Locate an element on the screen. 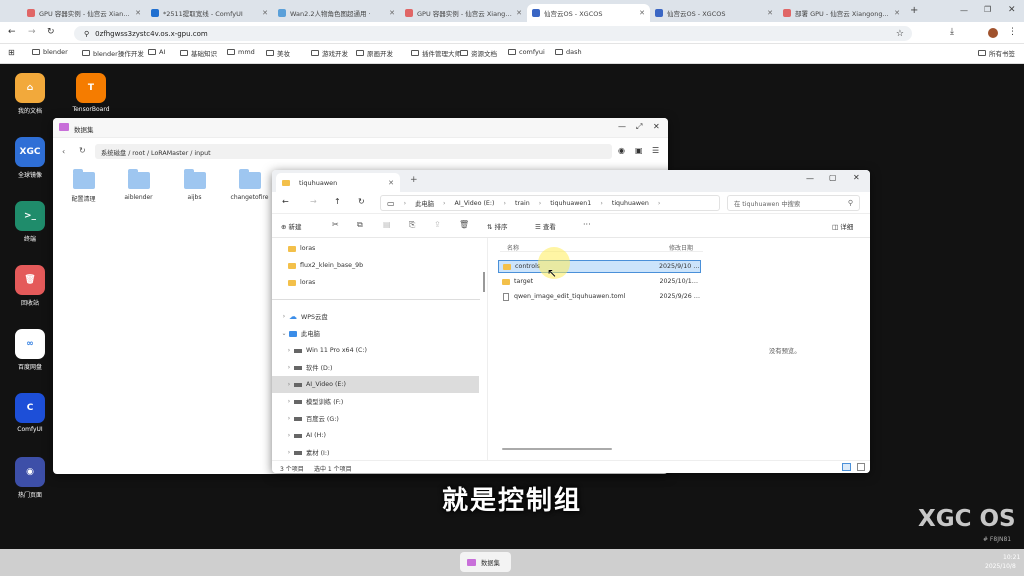  breadcrumb-item: tiquhuawen1 is located at coordinates (570, 203).